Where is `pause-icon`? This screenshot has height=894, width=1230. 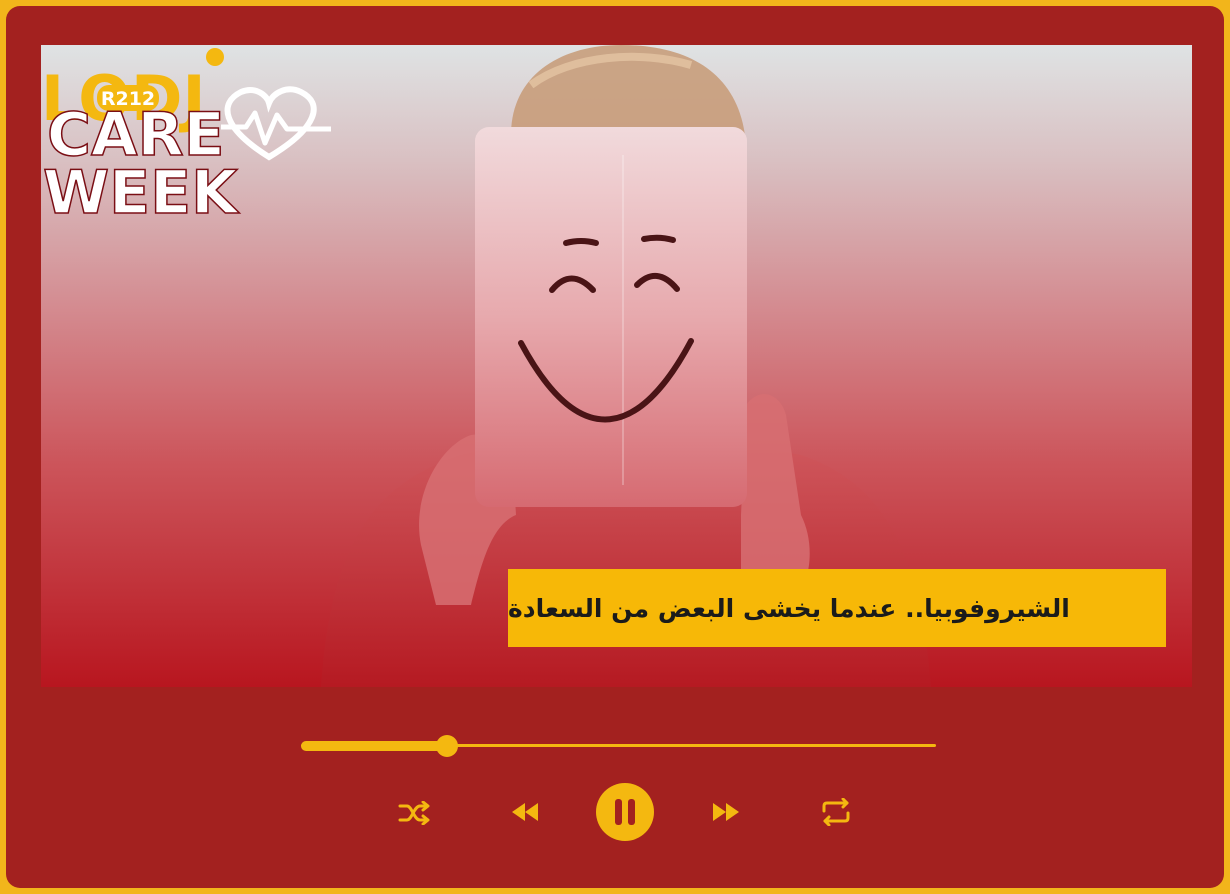 pause-icon is located at coordinates (625, 812).